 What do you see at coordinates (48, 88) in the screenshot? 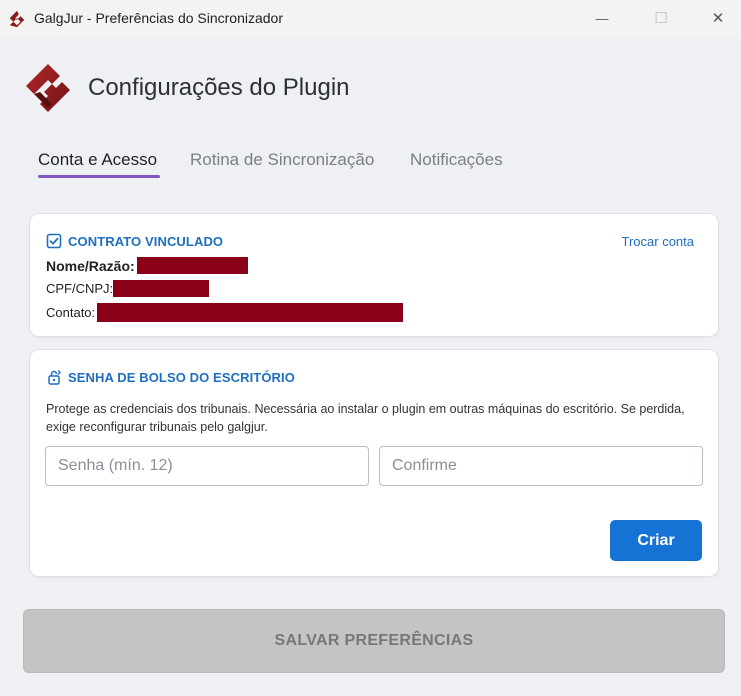
I see `galgjur-logo-icon` at bounding box center [48, 88].